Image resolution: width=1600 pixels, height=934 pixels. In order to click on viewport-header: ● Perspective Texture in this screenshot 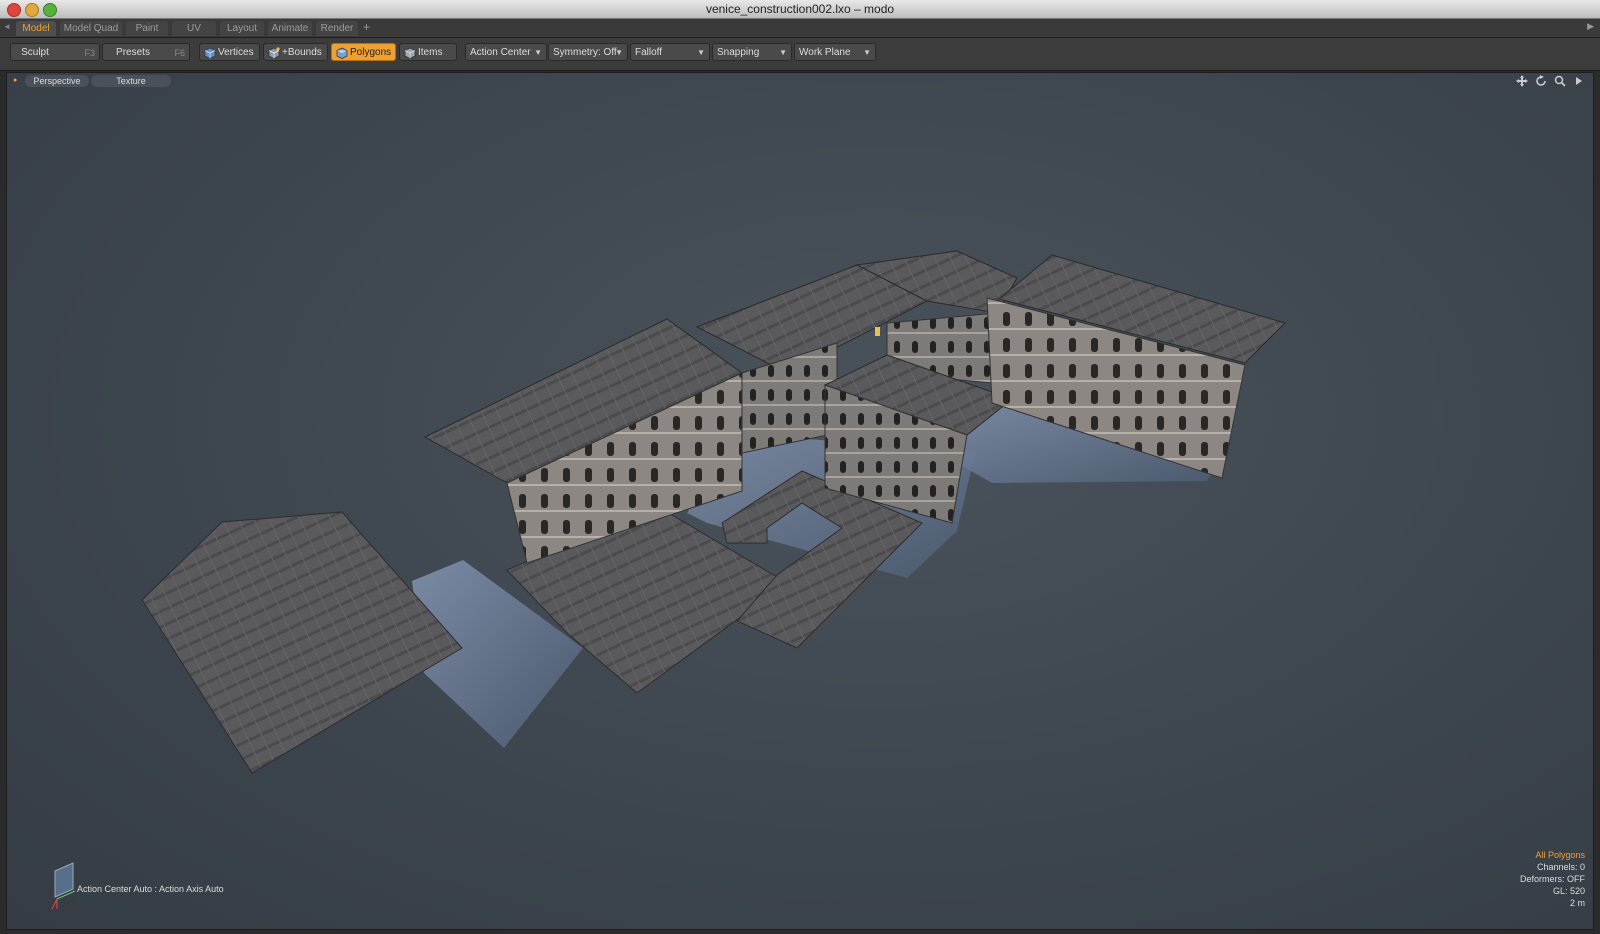, I will do `click(800, 81)`.